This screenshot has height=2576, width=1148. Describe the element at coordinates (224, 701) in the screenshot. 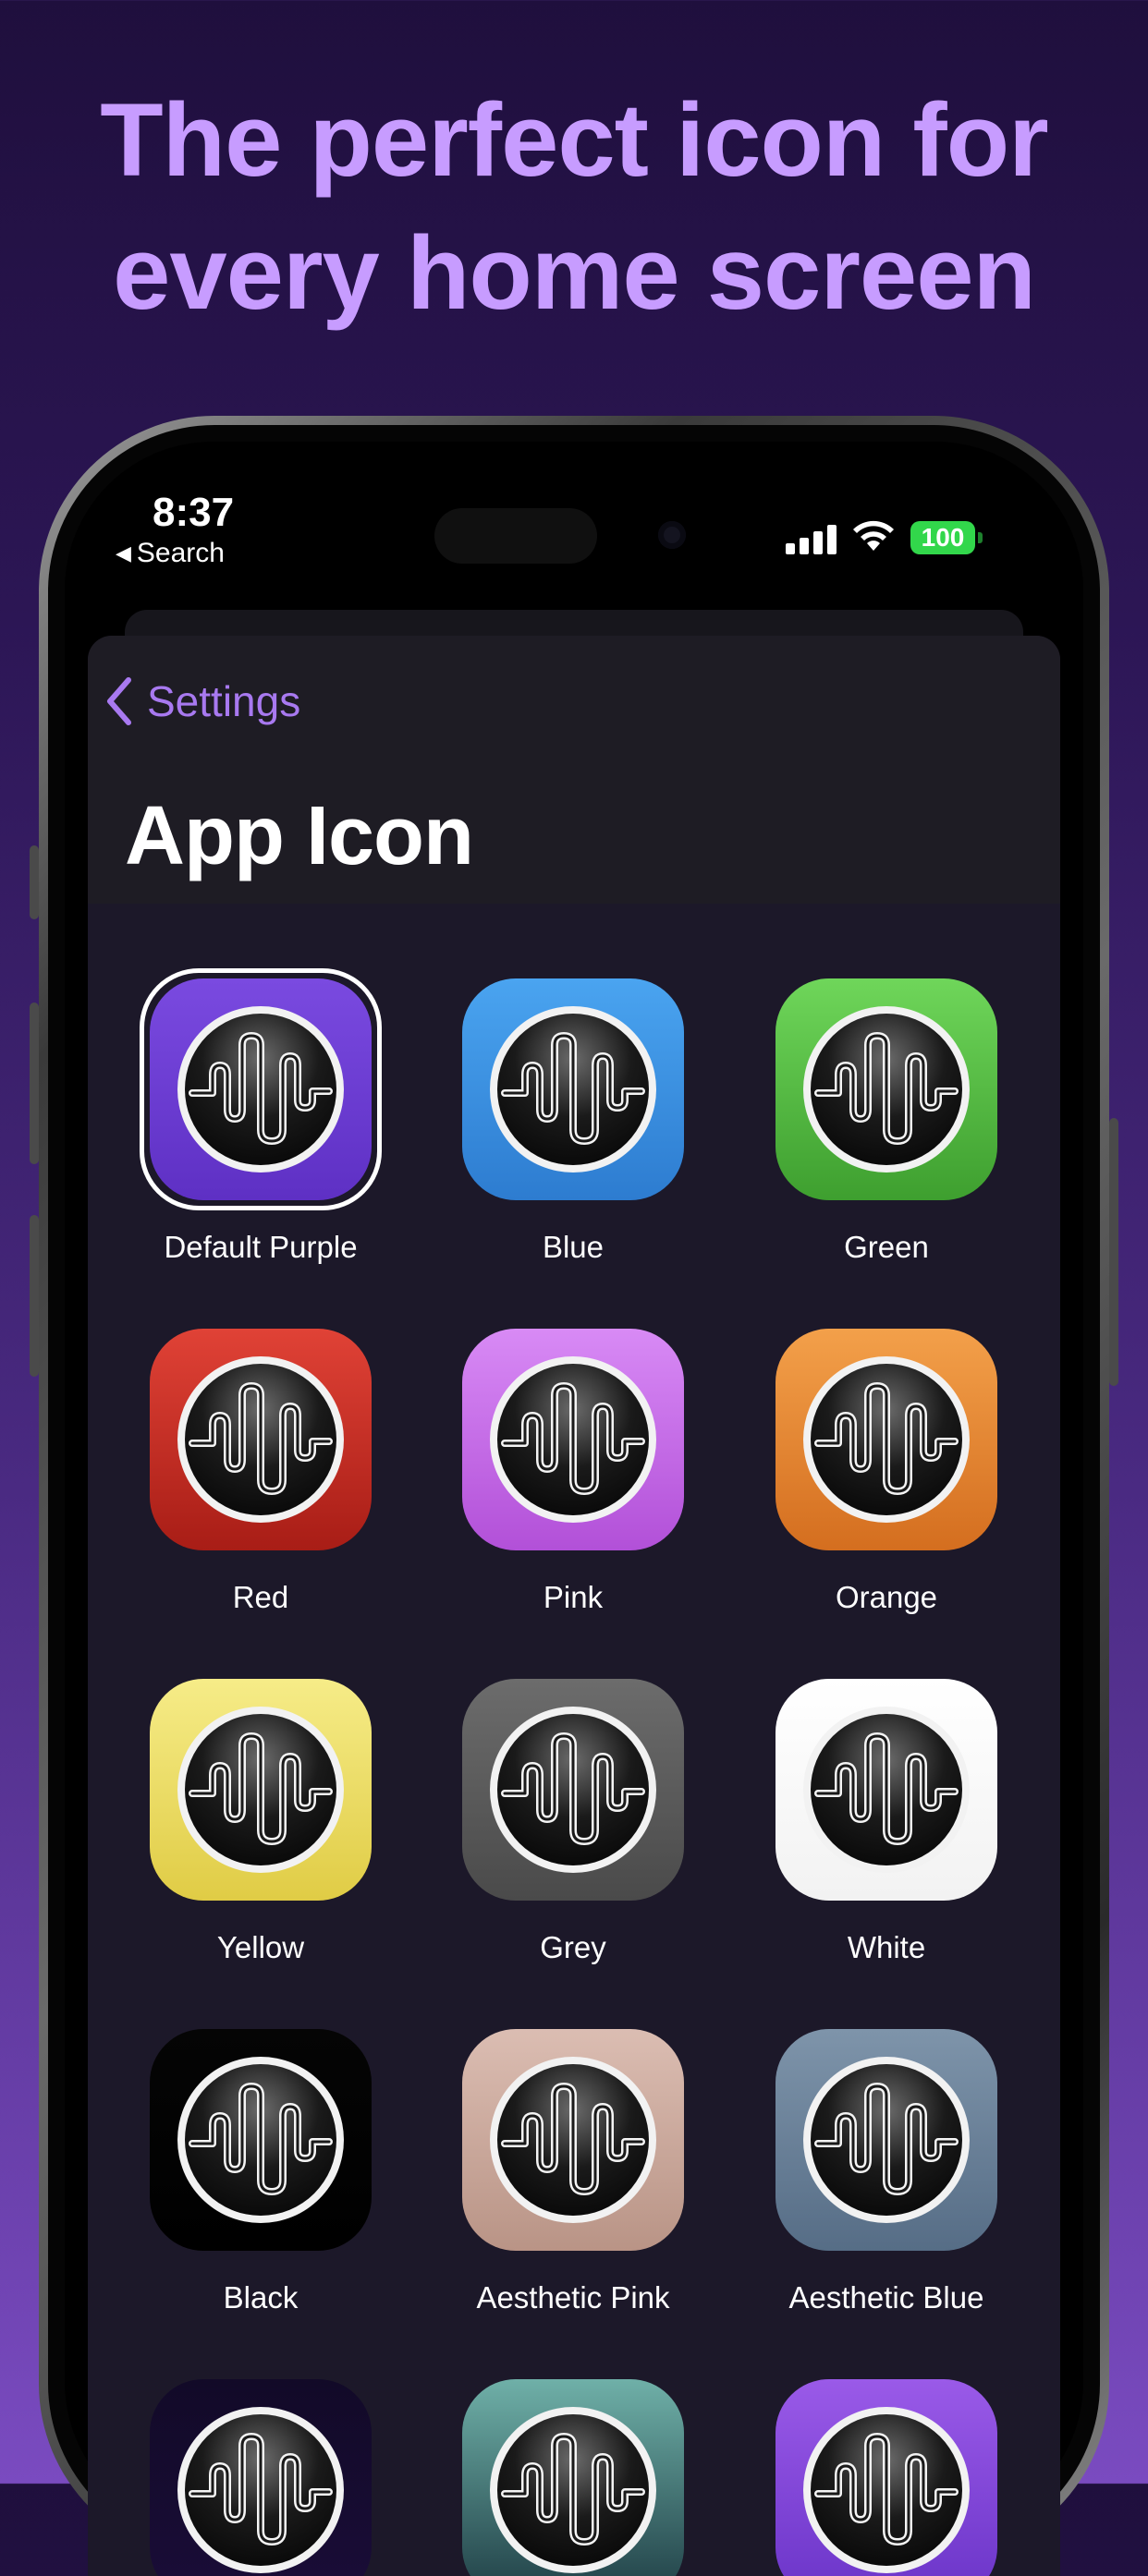

I see `settings-back-label: Settings` at that location.